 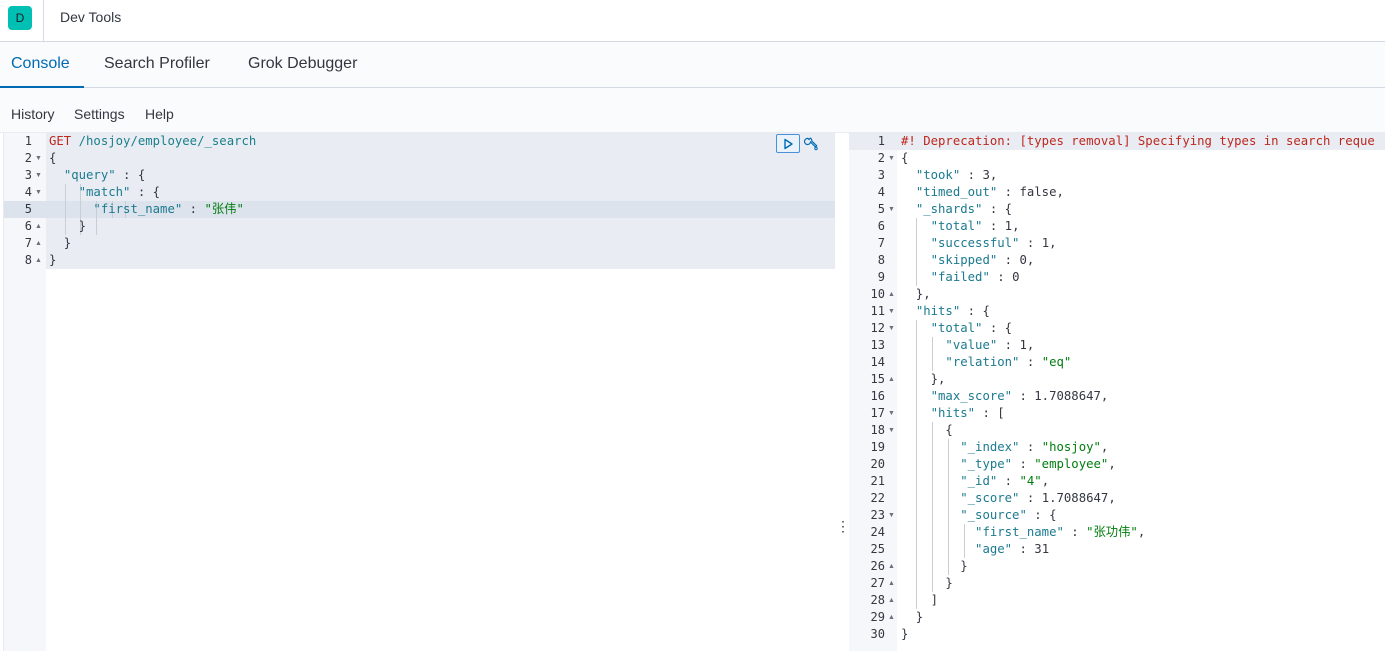 What do you see at coordinates (881, 277) in the screenshot?
I see `line-number: 9` at bounding box center [881, 277].